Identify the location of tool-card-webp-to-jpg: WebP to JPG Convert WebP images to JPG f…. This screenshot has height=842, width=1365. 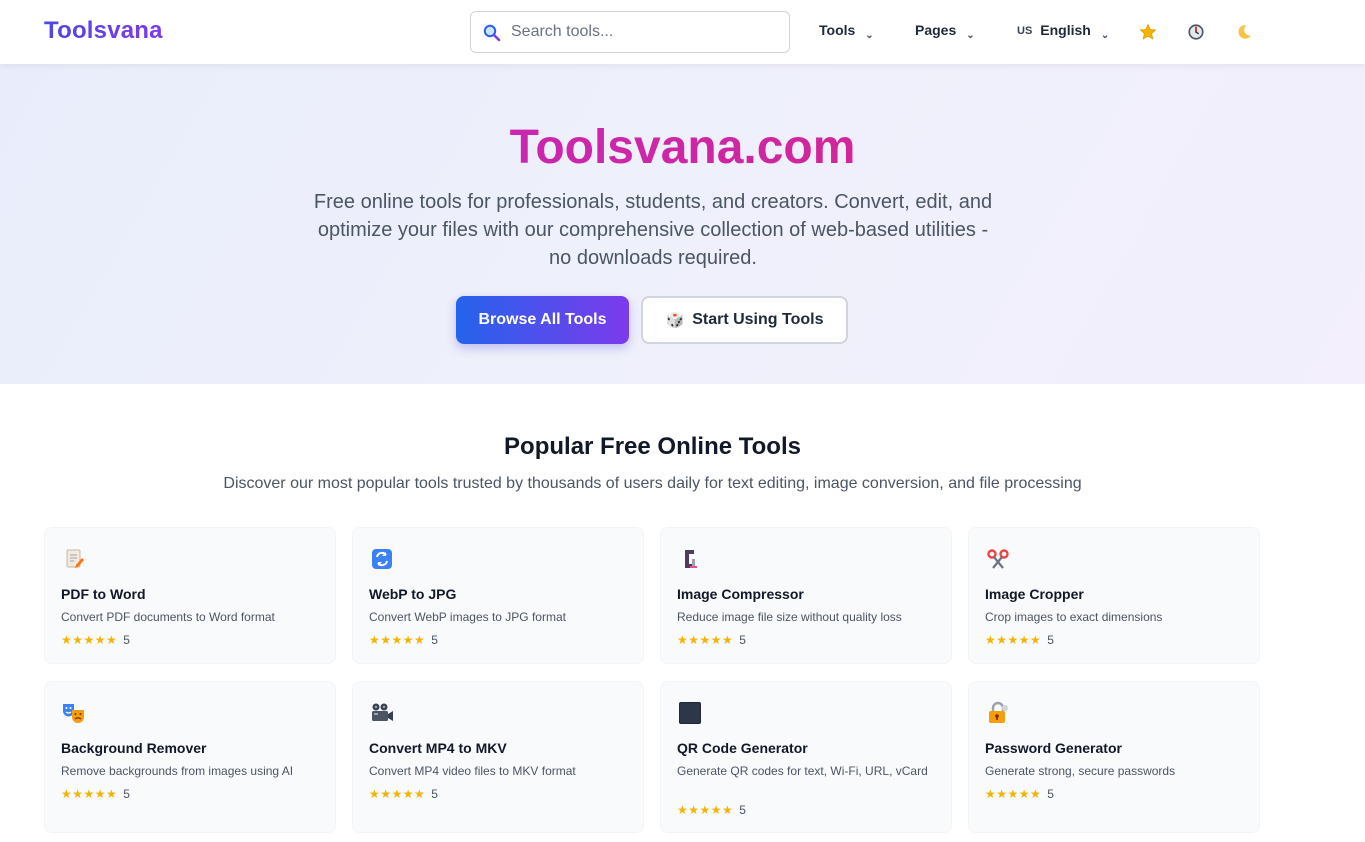
(498, 595).